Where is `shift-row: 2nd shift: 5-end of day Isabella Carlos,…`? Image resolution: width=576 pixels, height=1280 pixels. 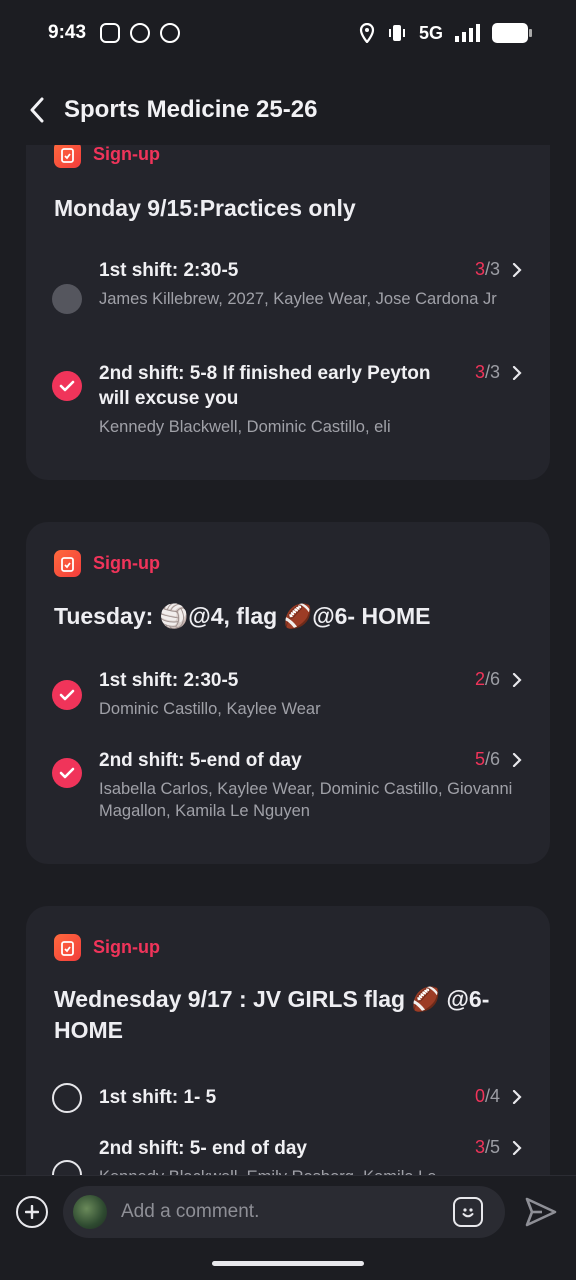 shift-row: 2nd shift: 5-end of day Isabella Carlos,… is located at coordinates (288, 793).